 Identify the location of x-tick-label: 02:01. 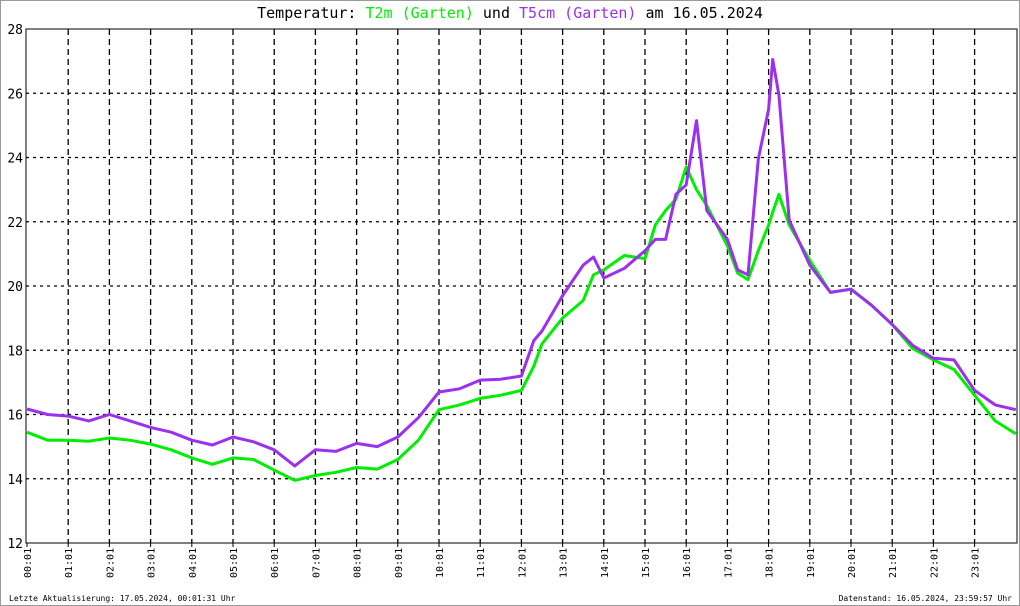
(110, 563).